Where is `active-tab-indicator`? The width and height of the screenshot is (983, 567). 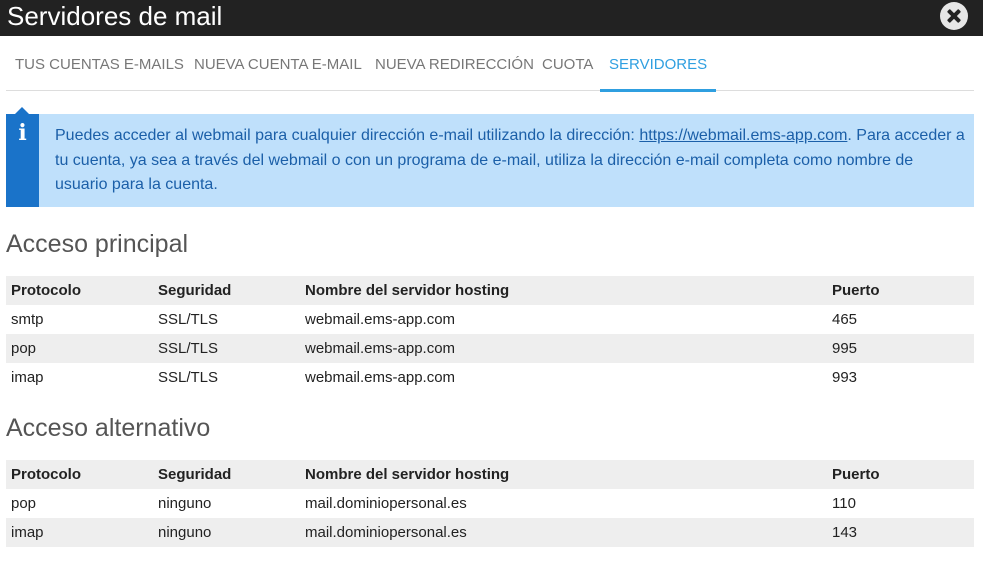
active-tab-indicator is located at coordinates (658, 90).